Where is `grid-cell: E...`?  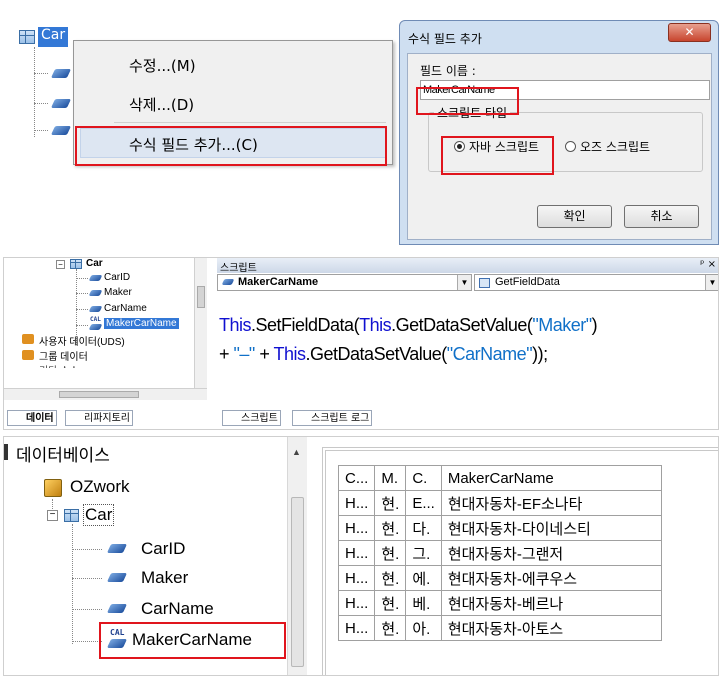
grid-cell: E... is located at coordinates (423, 503).